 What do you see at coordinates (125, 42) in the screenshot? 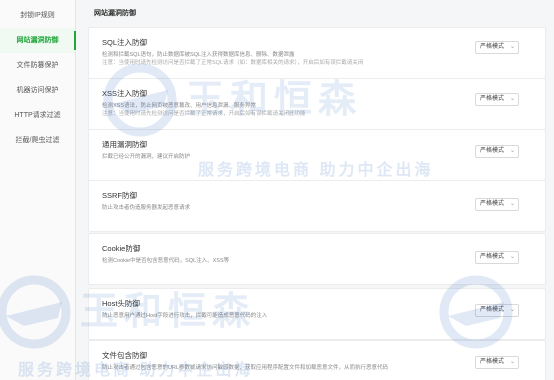
I see `card-title: SQL注入防御` at bounding box center [125, 42].